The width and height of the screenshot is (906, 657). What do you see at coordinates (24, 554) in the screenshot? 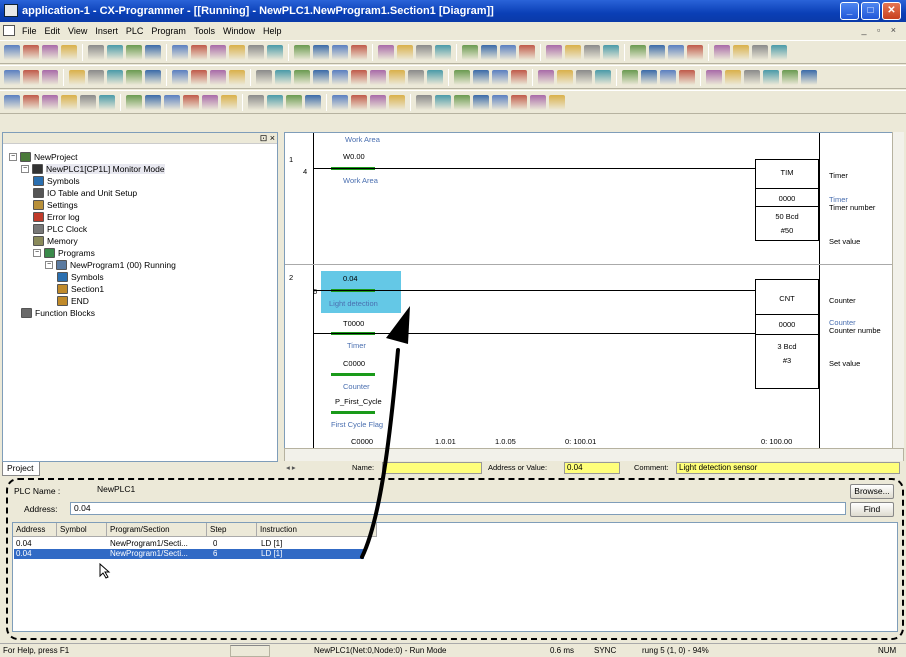
I see `row1-address: 0.04` at bounding box center [24, 554].